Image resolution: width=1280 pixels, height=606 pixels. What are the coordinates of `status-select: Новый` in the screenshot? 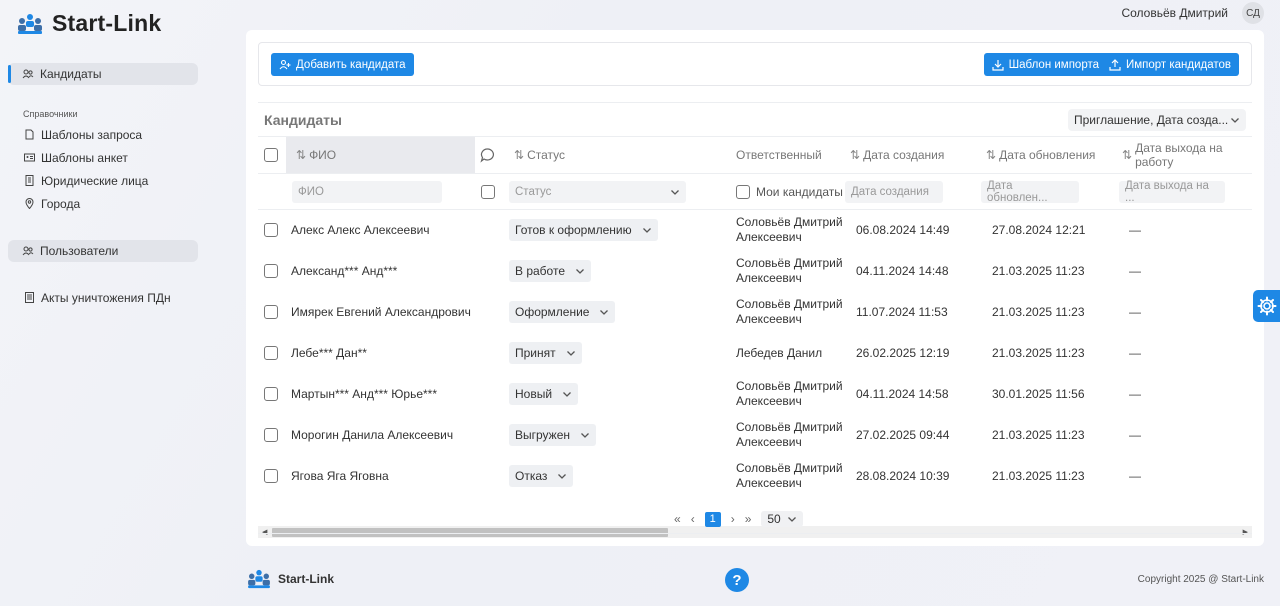 It's located at (544, 394).